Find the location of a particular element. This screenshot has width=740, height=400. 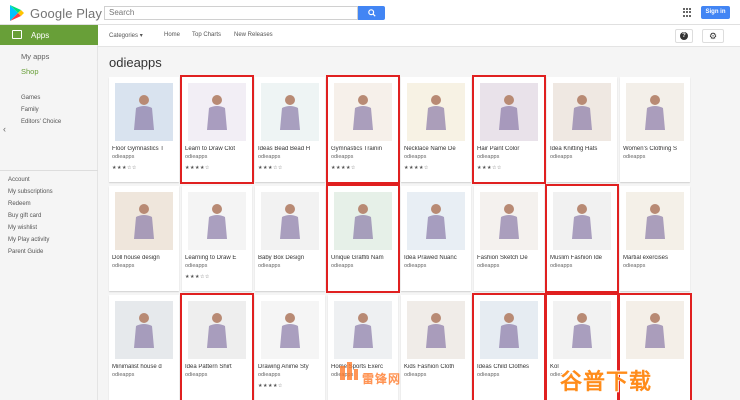

app-title: Drawing Anime Sty is located at coordinates (291, 367).